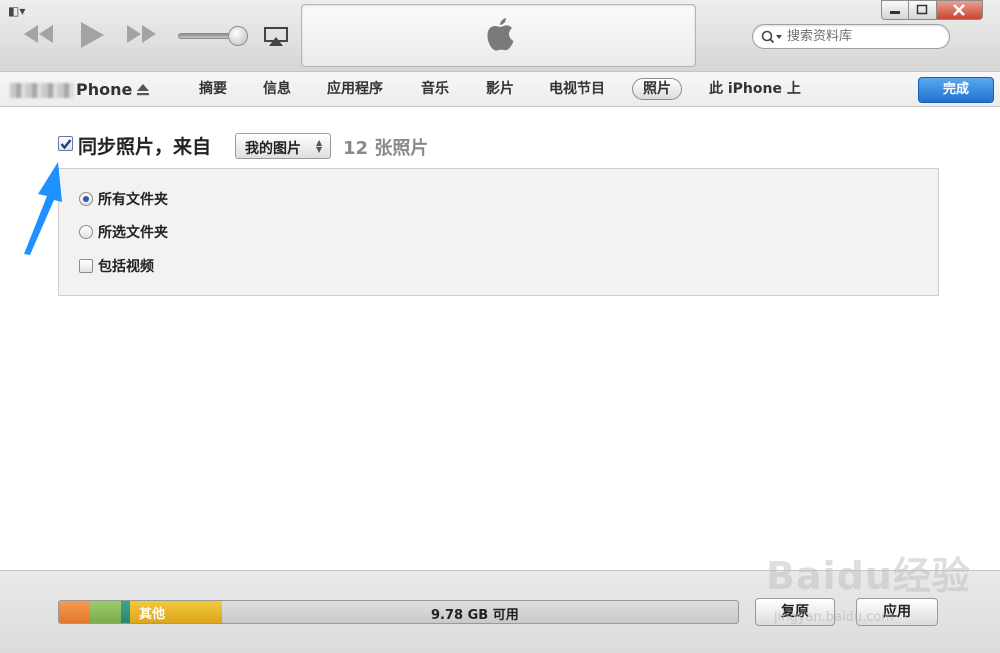 Image resolution: width=1000 pixels, height=653 pixels. What do you see at coordinates (74, 612) in the screenshot?
I see `capacity-segment-audio` at bounding box center [74, 612].